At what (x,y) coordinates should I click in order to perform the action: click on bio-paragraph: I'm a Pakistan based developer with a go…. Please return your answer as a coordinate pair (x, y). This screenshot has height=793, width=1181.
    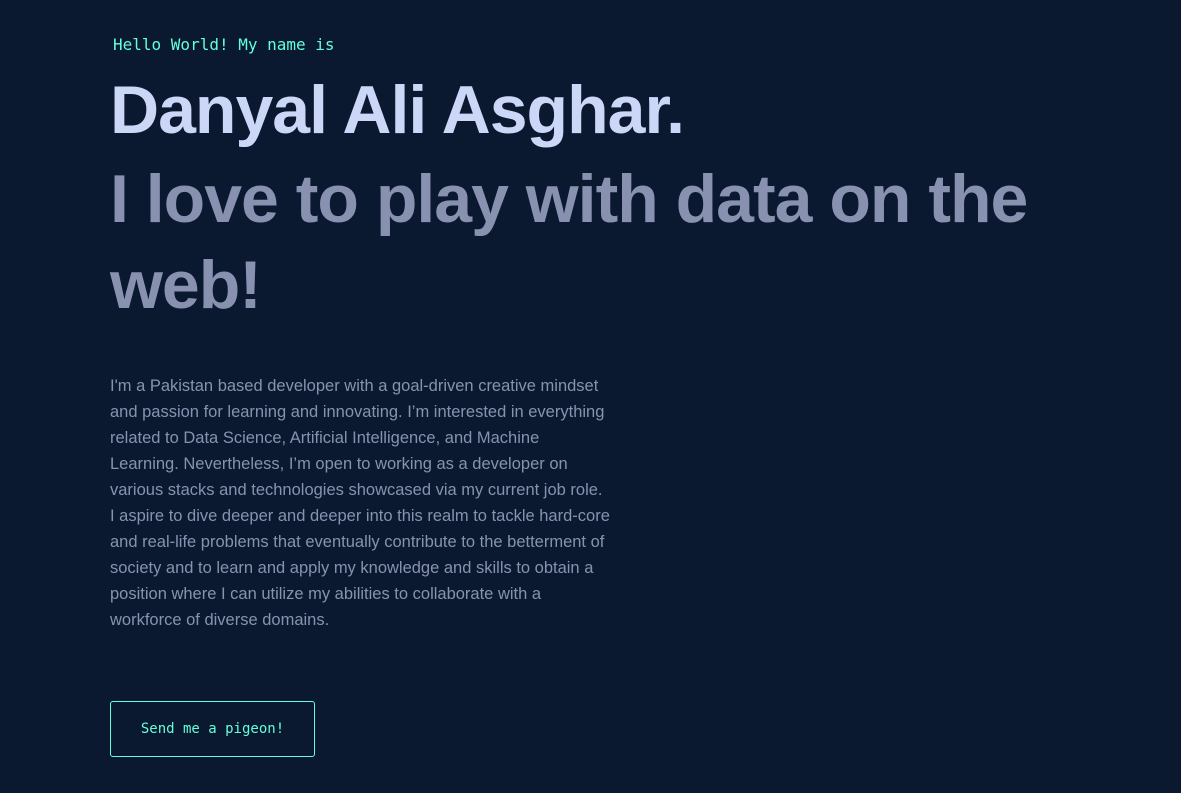
    Looking at the image, I should click on (360, 503).